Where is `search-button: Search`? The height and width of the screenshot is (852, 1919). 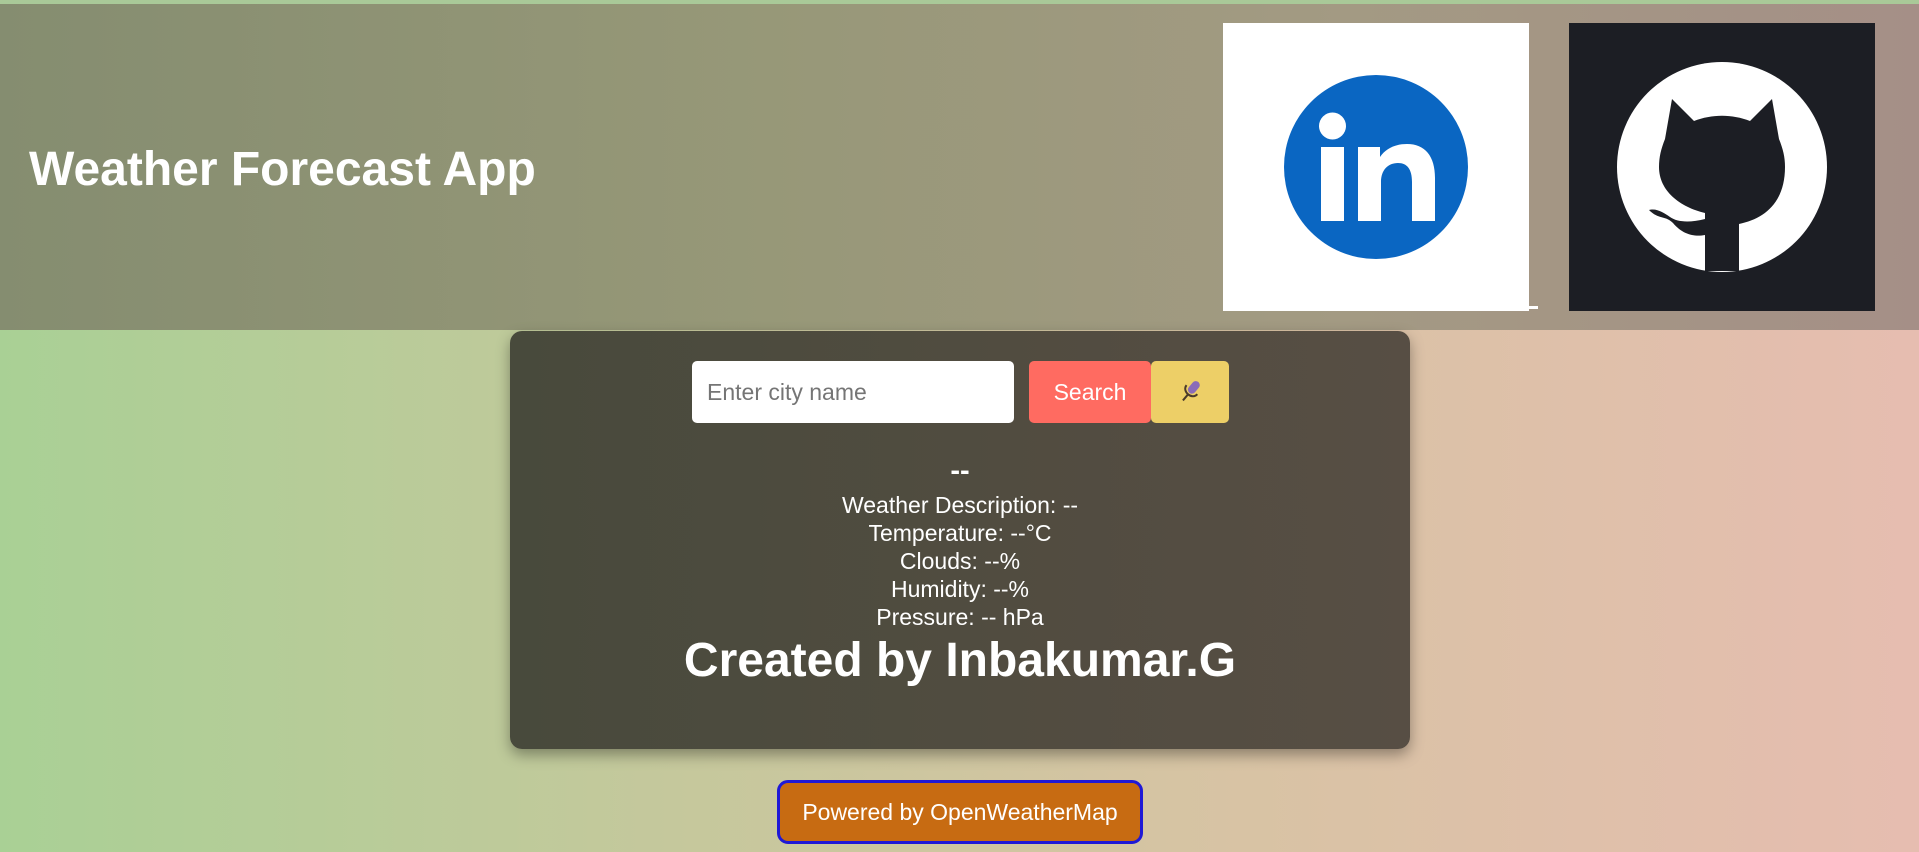 search-button: Search is located at coordinates (1090, 392).